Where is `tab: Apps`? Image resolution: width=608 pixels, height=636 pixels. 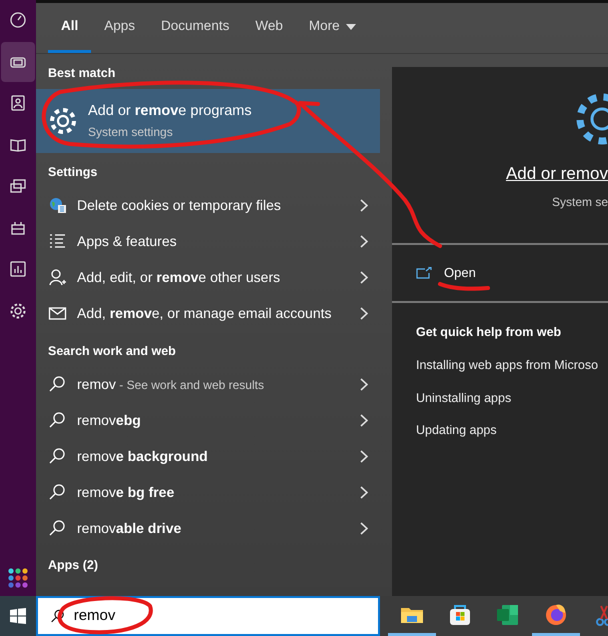 tab: Apps is located at coordinates (119, 28).